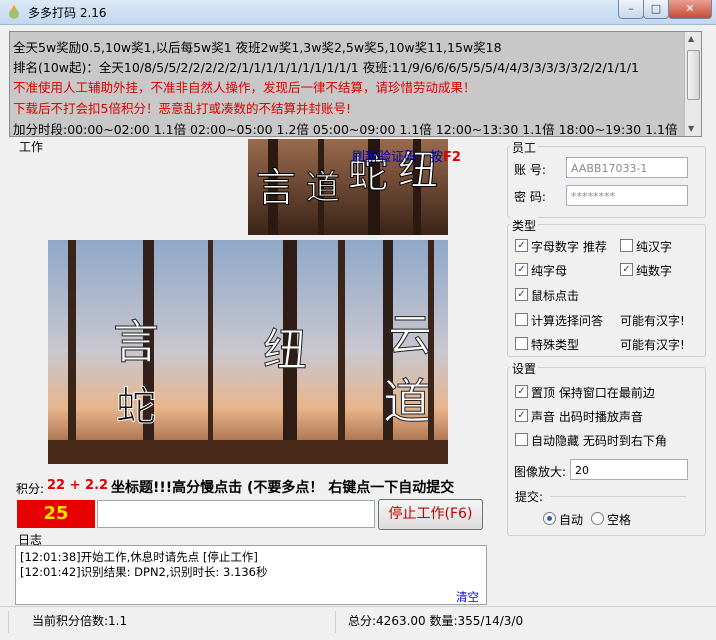 The height and width of the screenshot is (640, 716). I want to click on radio-submit-space, so click(597, 518).